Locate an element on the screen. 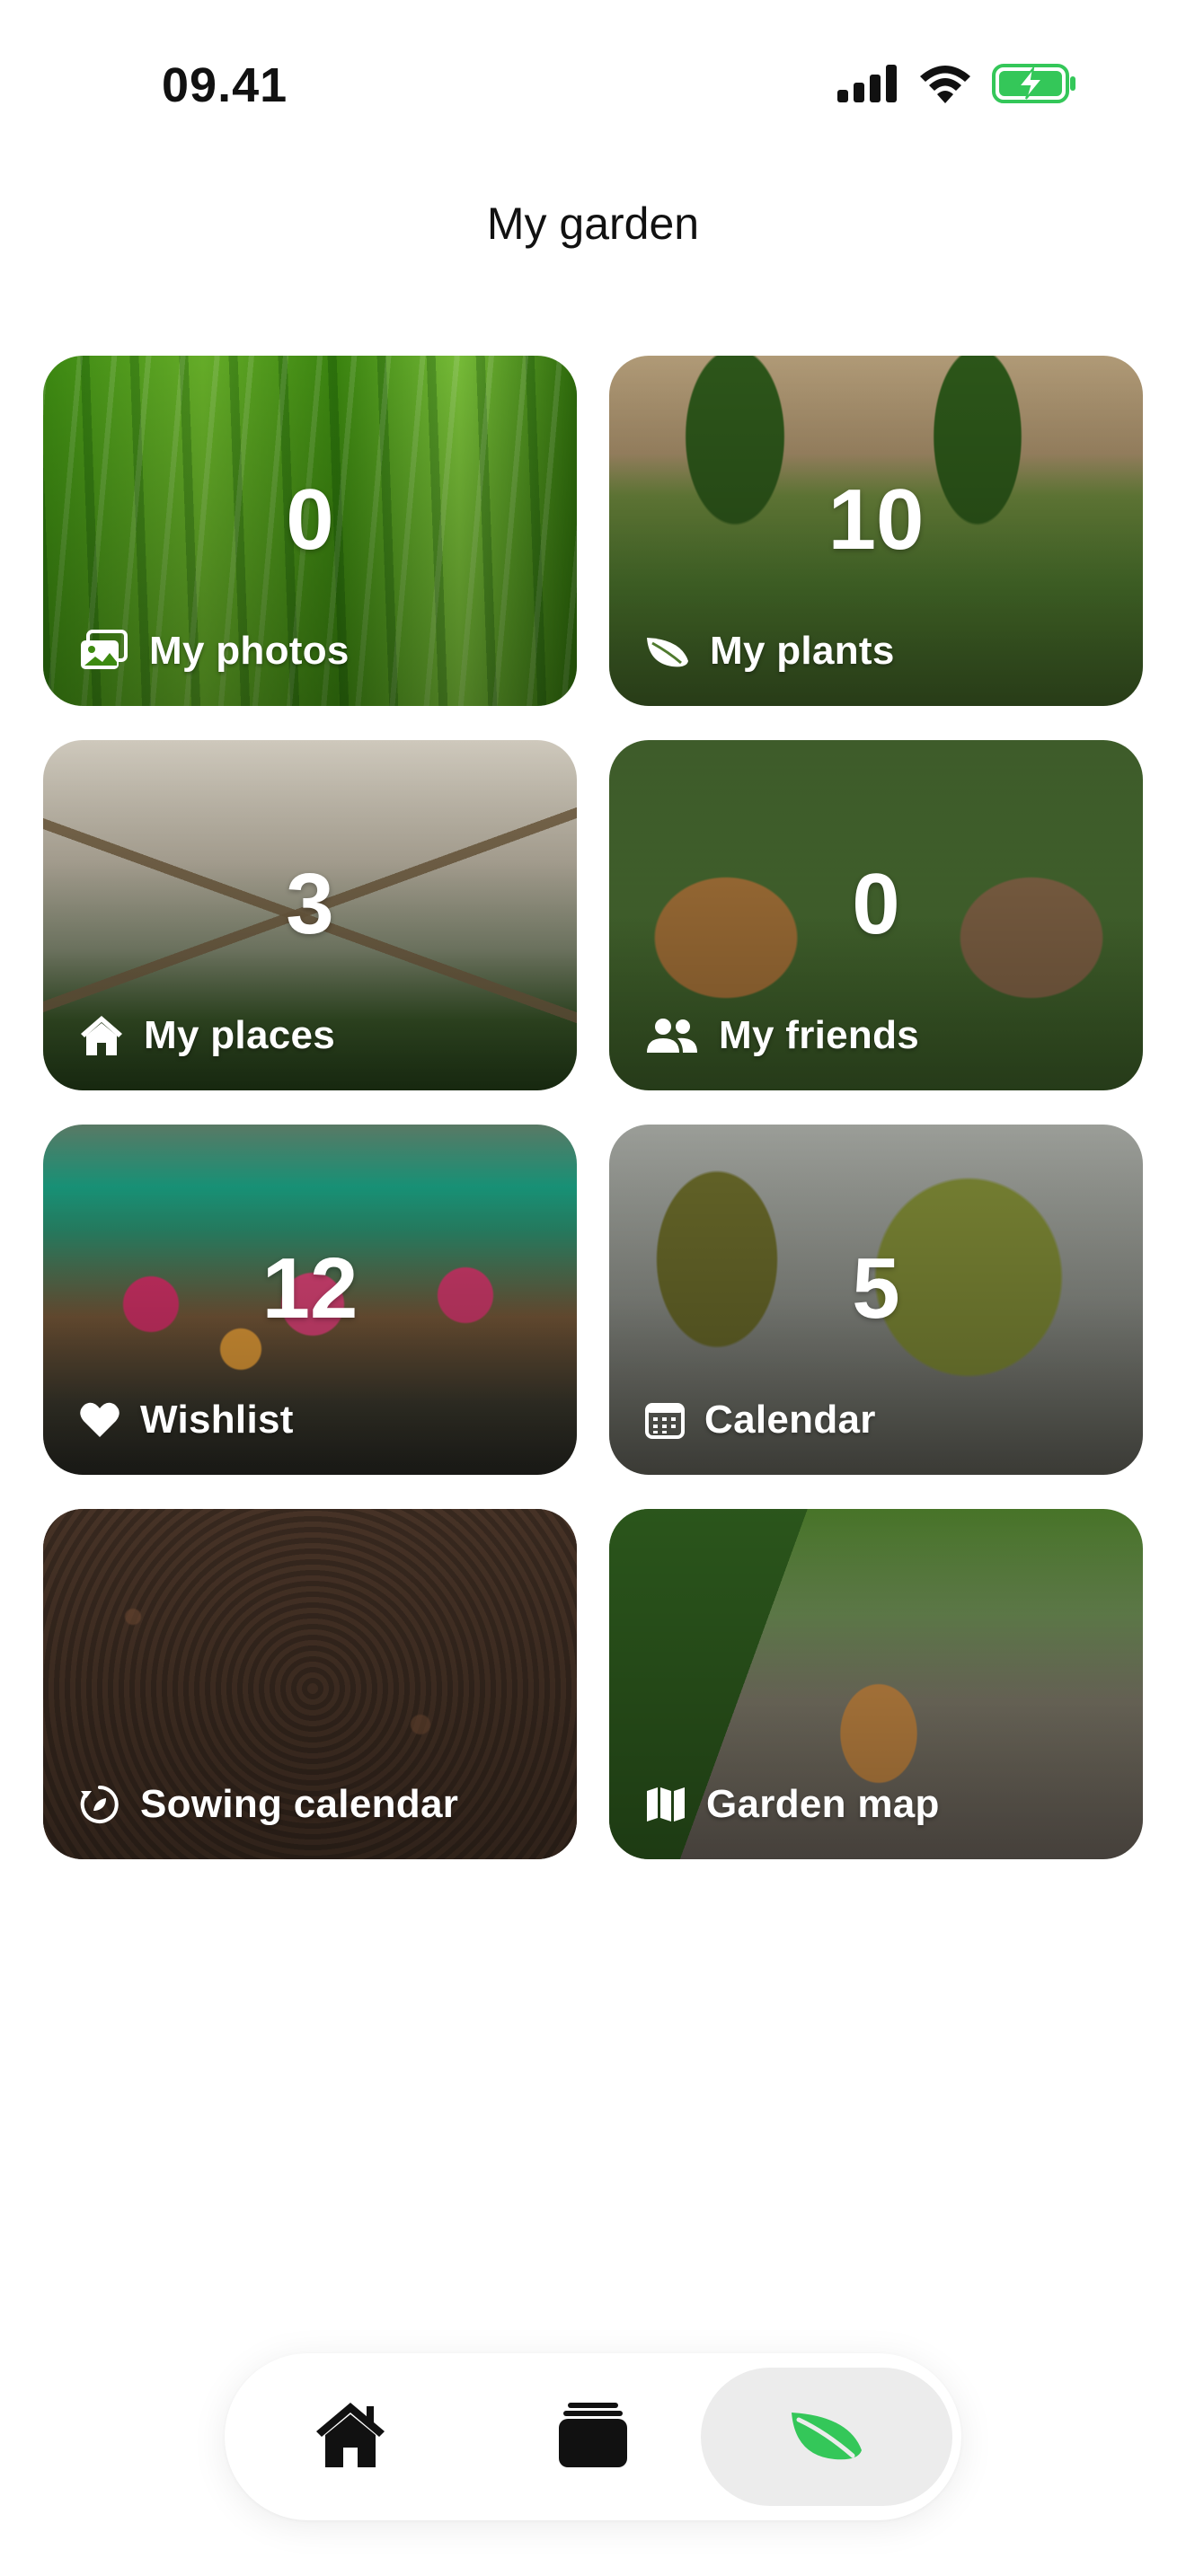 This screenshot has width=1186, height=2576. home-icon is located at coordinates (350, 2437).